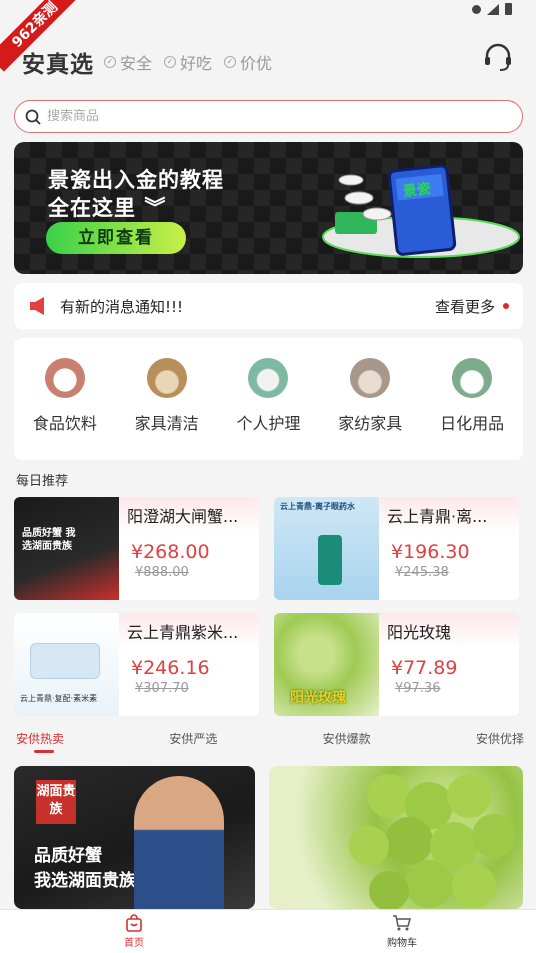 This screenshot has width=536, height=953. What do you see at coordinates (476, 9) in the screenshot?
I see `notification-dot-icon` at bounding box center [476, 9].